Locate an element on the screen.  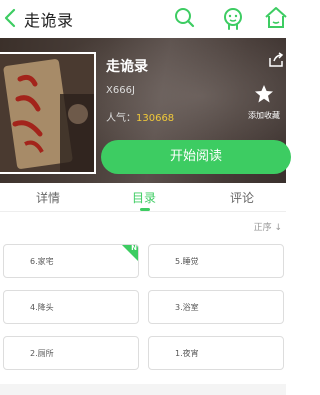
chapter-item: 2.厕所 is located at coordinates (71, 353).